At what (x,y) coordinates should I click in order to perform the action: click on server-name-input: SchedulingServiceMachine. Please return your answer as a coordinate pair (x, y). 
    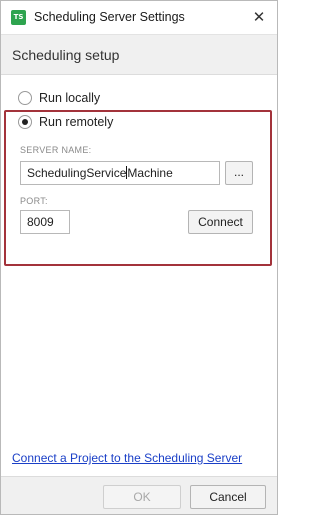
    Looking at the image, I should click on (120, 173).